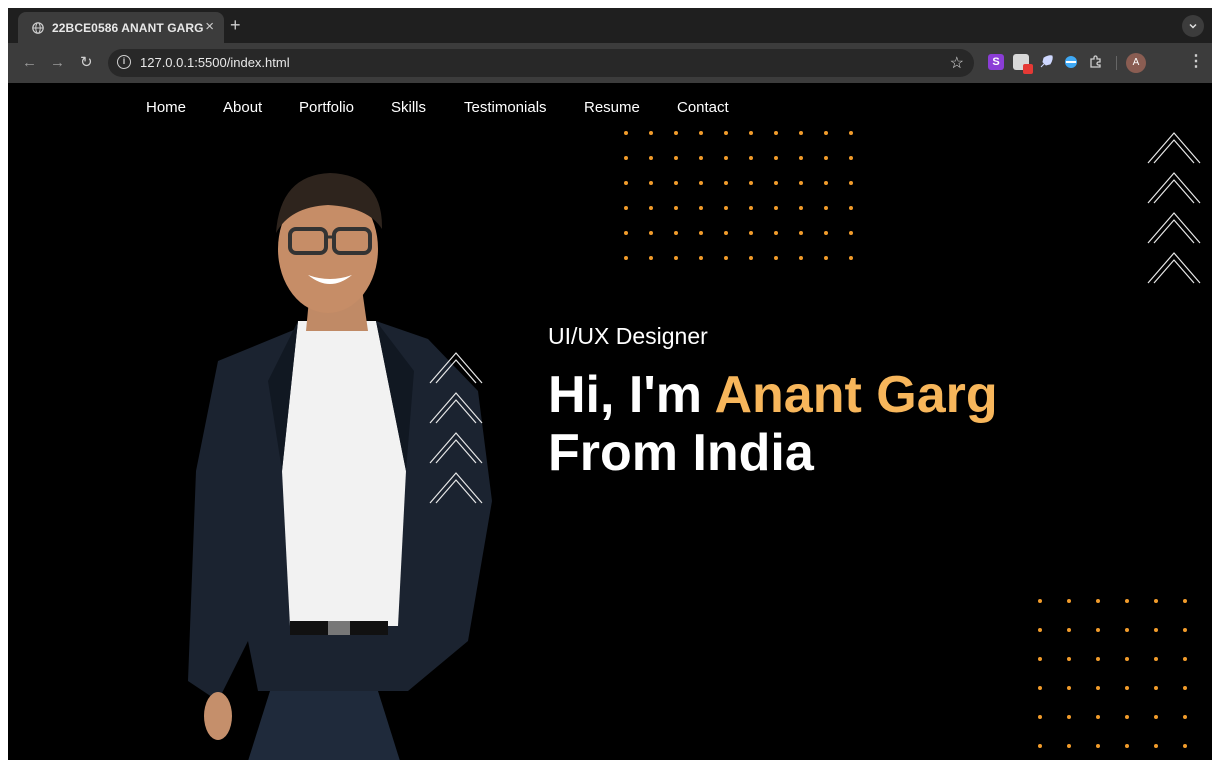  What do you see at coordinates (957, 63) in the screenshot?
I see `bookmark-star-icon: ☆` at bounding box center [957, 63].